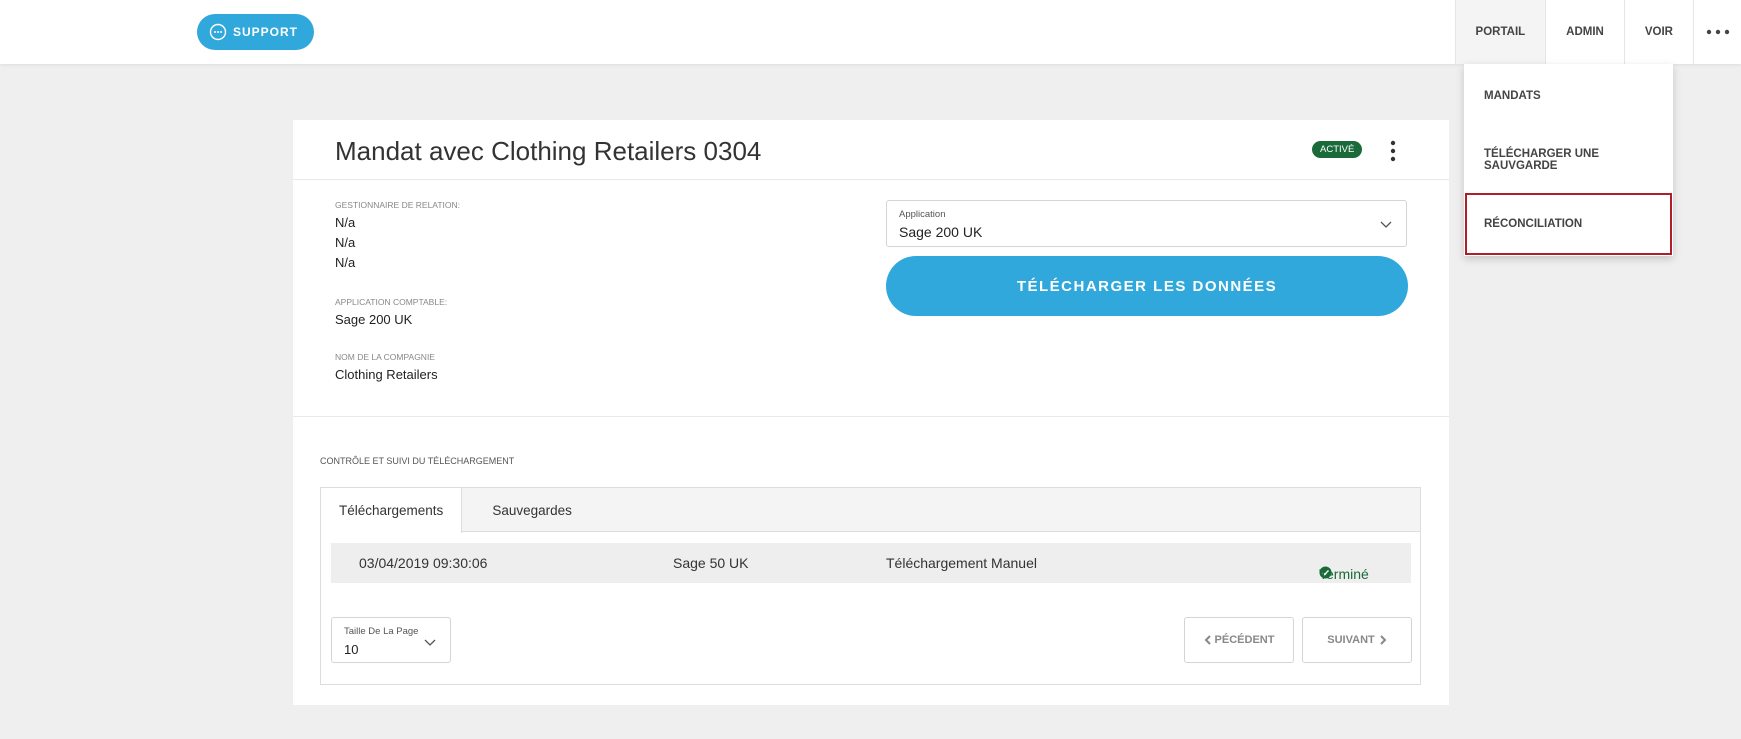  I want to click on nav-item-admin: ADMIN, so click(1584, 32).